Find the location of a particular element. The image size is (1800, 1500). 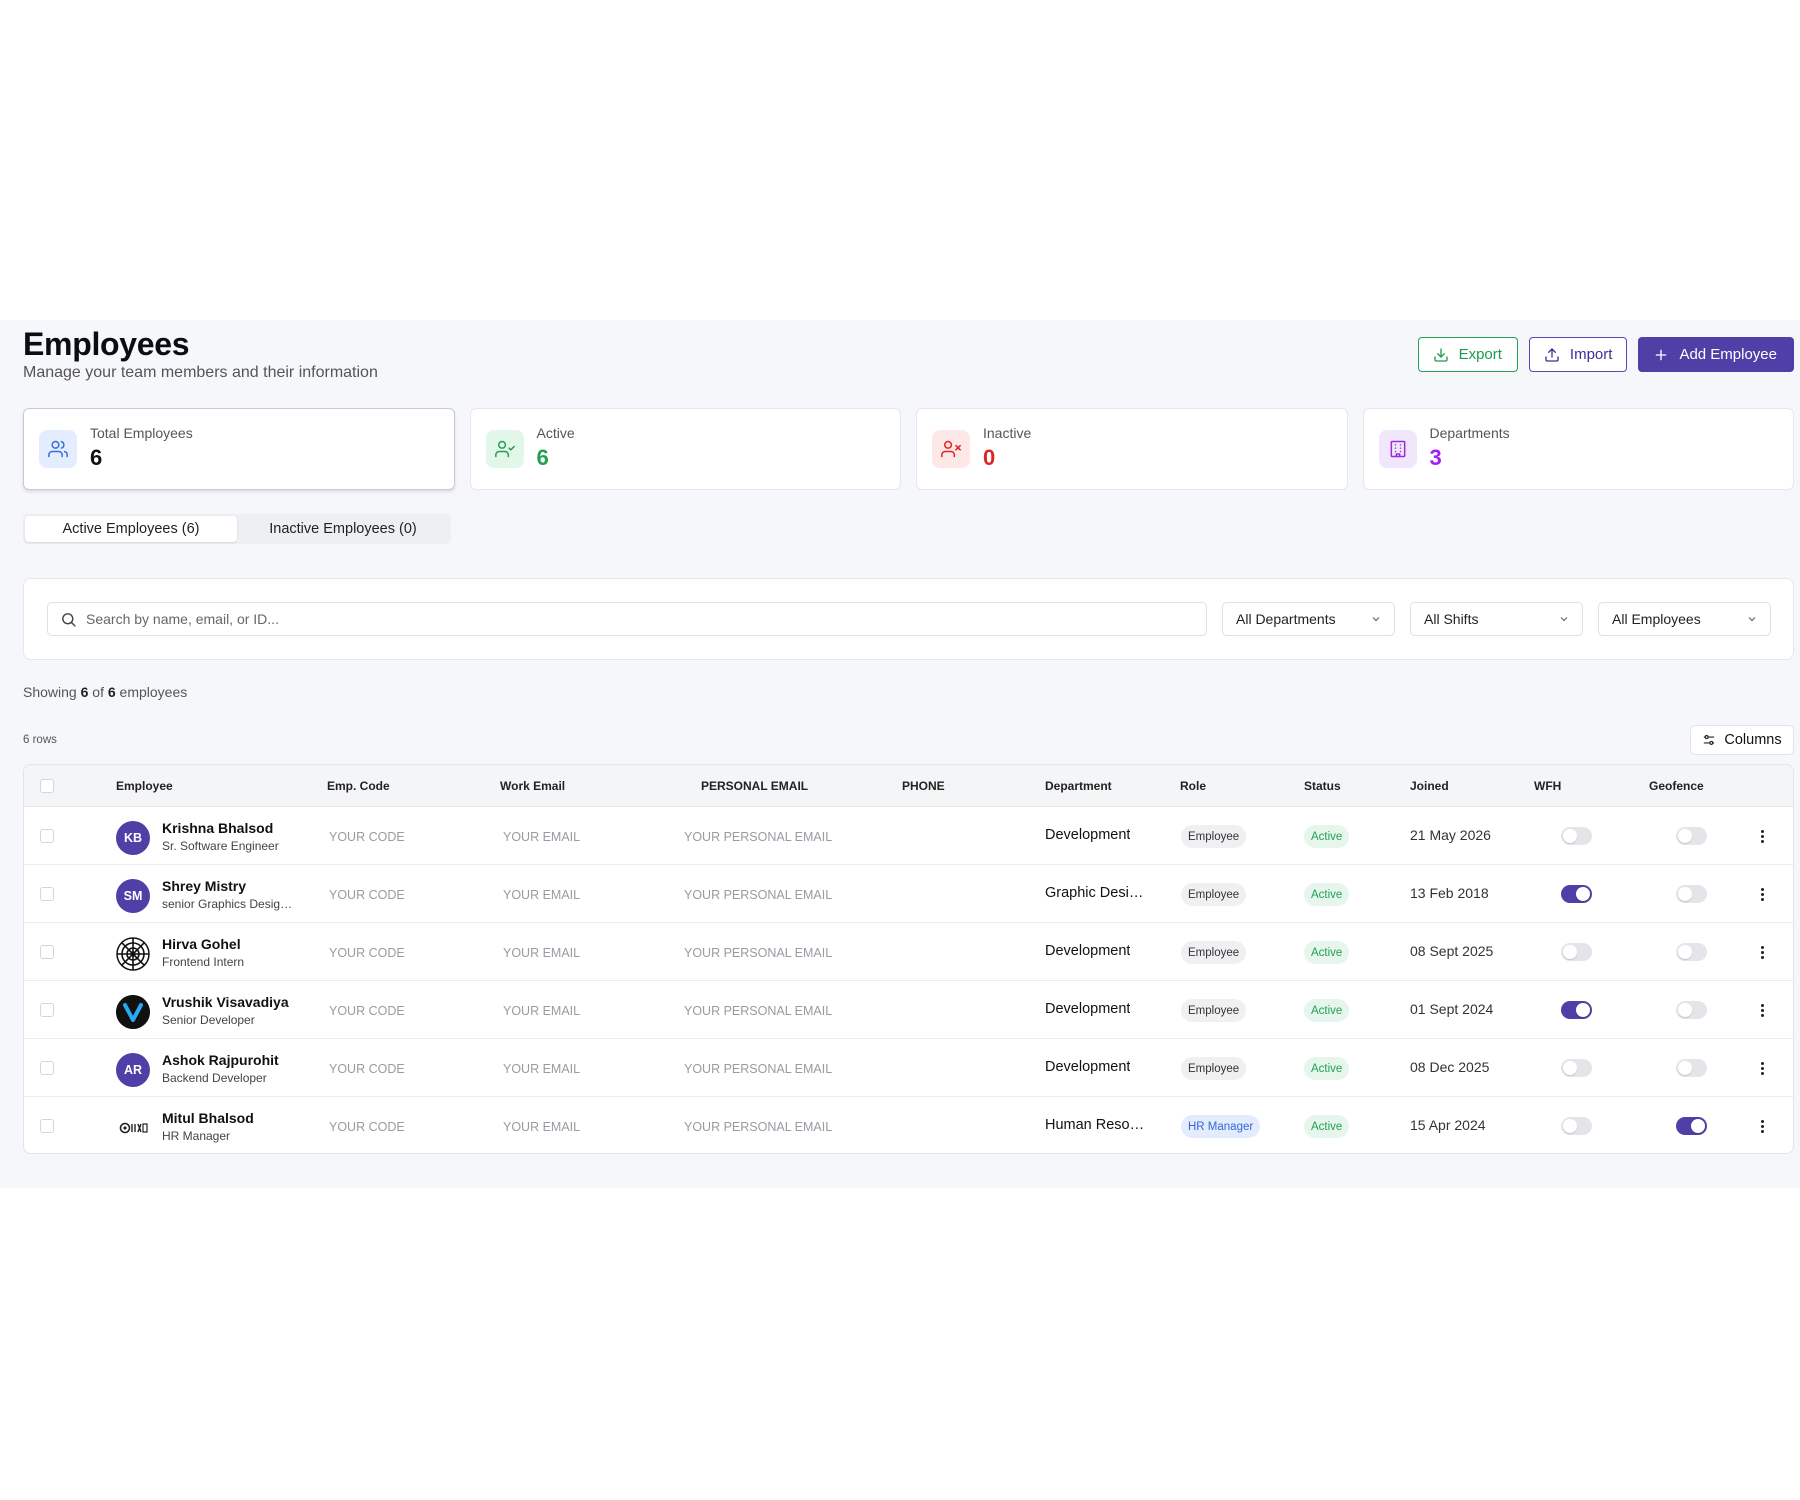

column-header: Department is located at coordinates (1078, 786).